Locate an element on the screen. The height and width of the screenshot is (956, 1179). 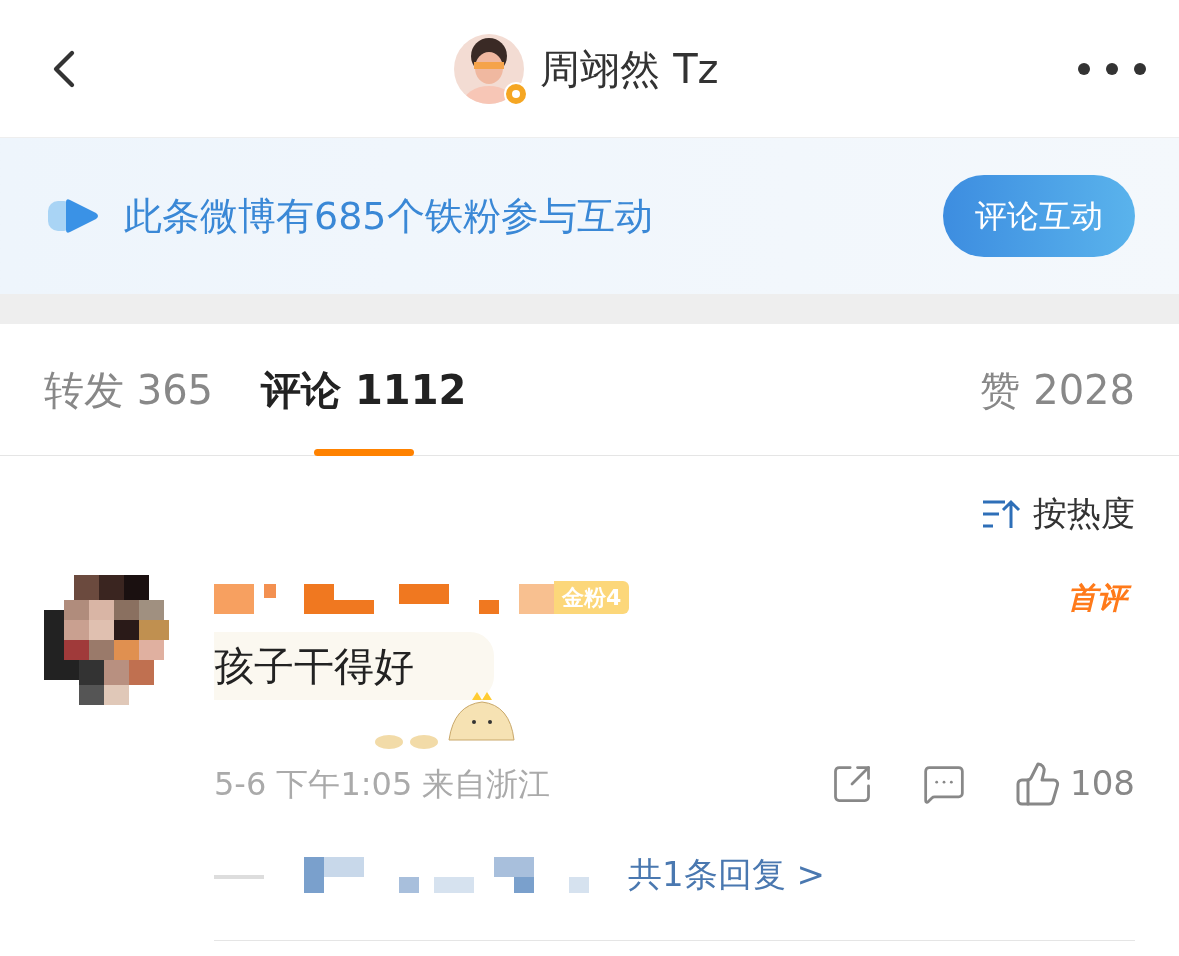
like-count: 108 is located at coordinates (1102, 783).